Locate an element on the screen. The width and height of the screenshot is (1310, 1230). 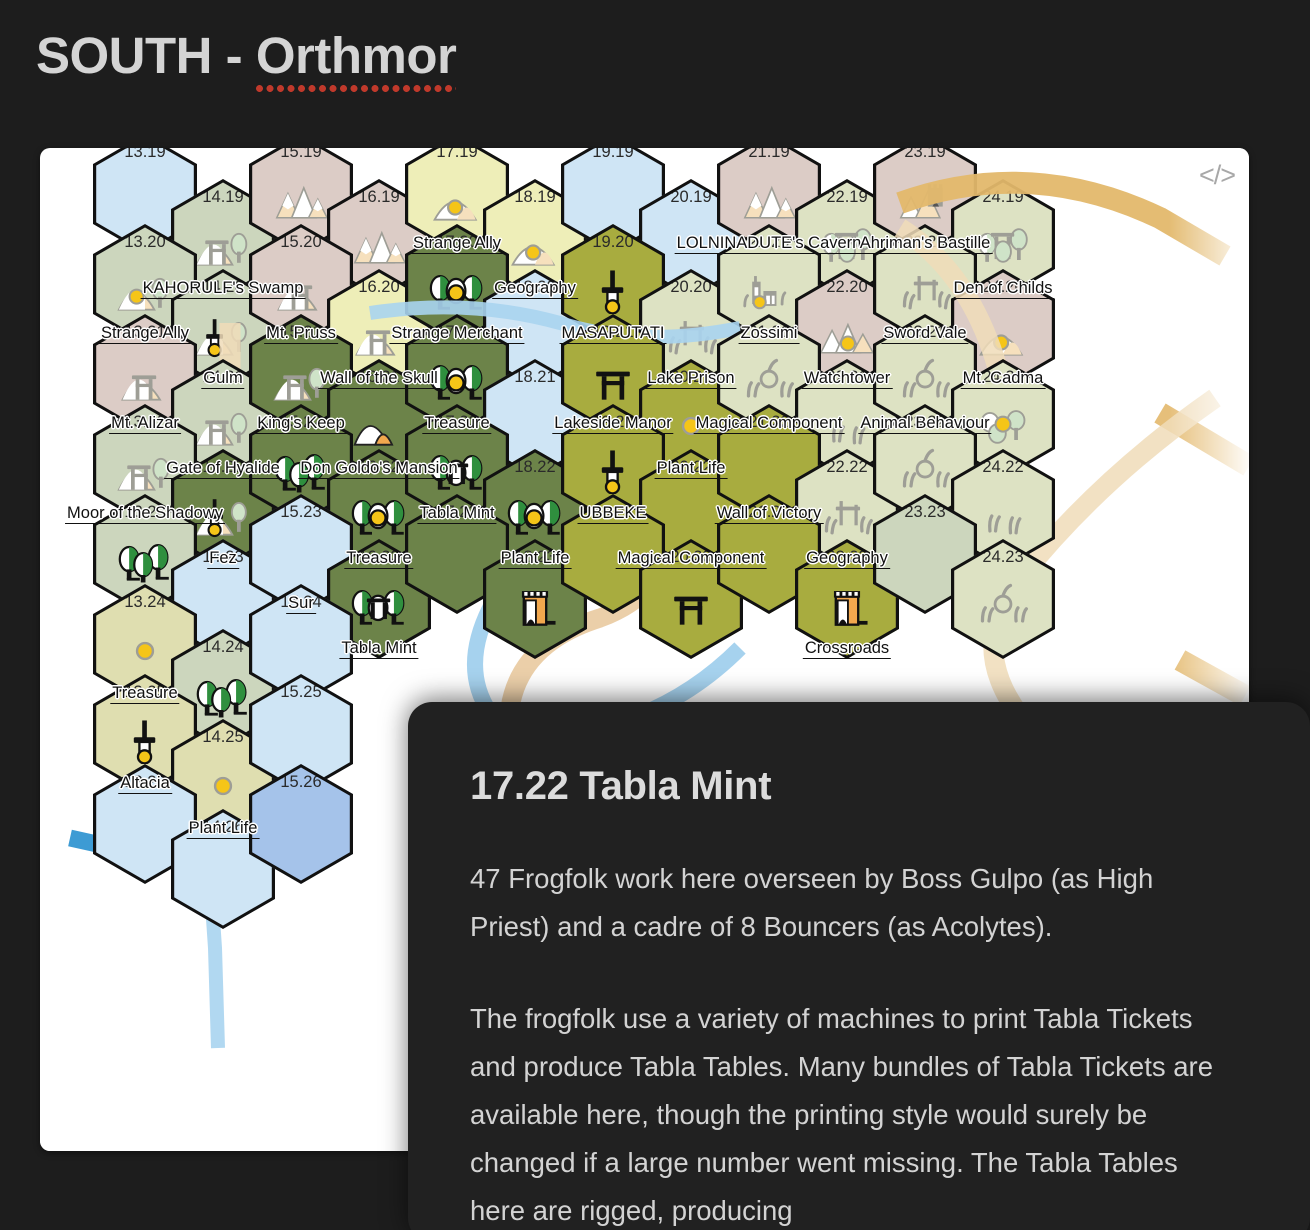
hex-location-name: Strange Merchant is located at coordinates (457, 334).